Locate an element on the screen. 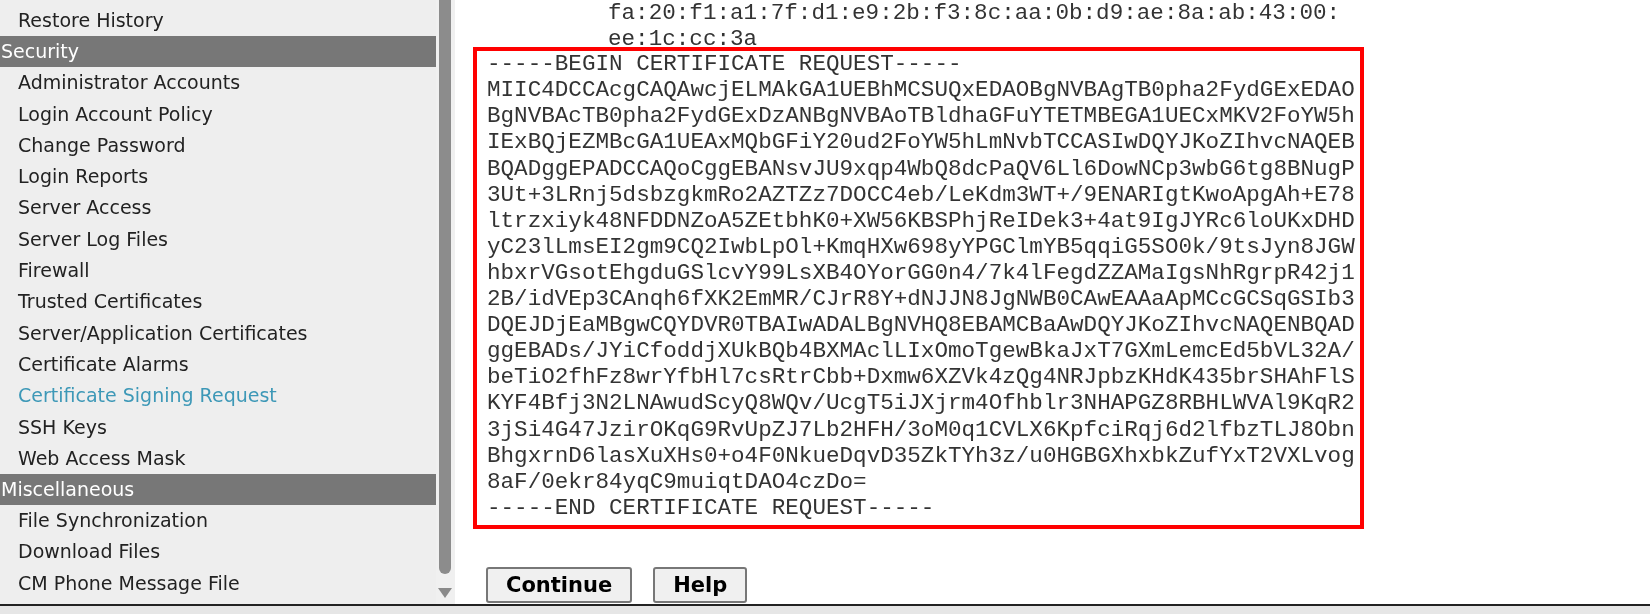 This screenshot has width=1650, height=614. sidebar-link: Firewall is located at coordinates (45, 271).